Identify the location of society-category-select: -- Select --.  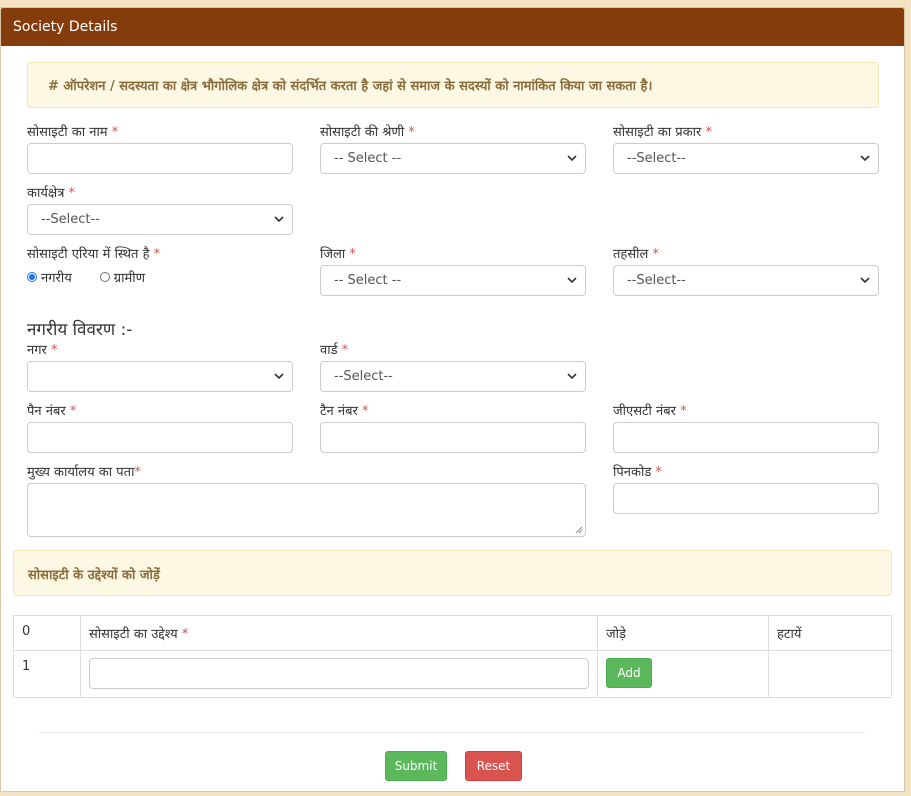
(453, 158).